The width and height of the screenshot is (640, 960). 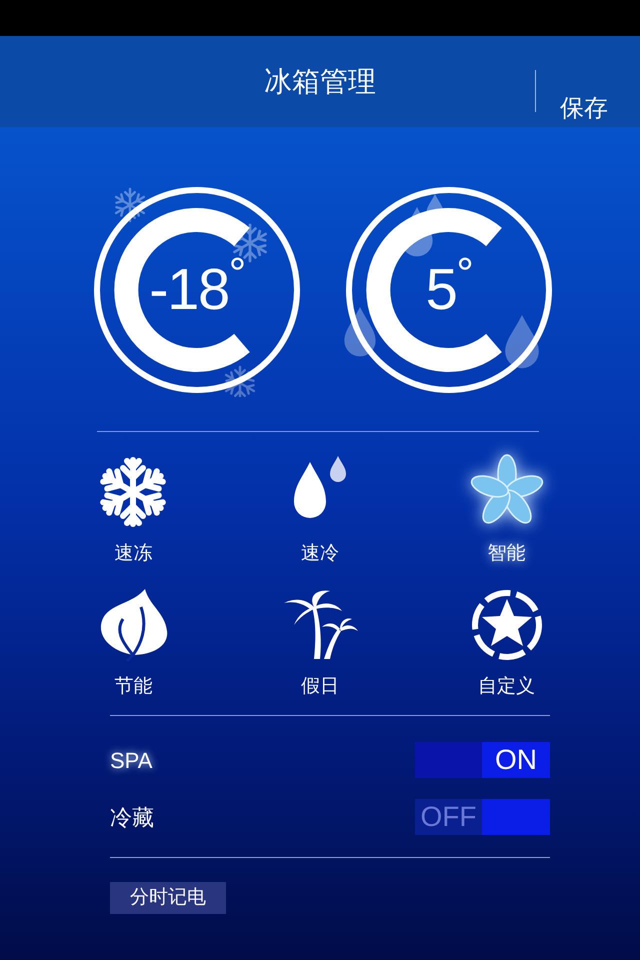 What do you see at coordinates (133, 510) in the screenshot?
I see `mode-button: 速冻` at bounding box center [133, 510].